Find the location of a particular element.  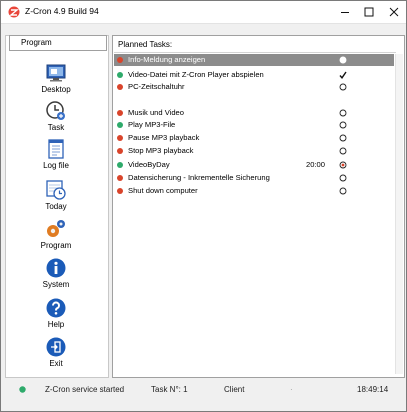

help-icon is located at coordinates (56, 308).